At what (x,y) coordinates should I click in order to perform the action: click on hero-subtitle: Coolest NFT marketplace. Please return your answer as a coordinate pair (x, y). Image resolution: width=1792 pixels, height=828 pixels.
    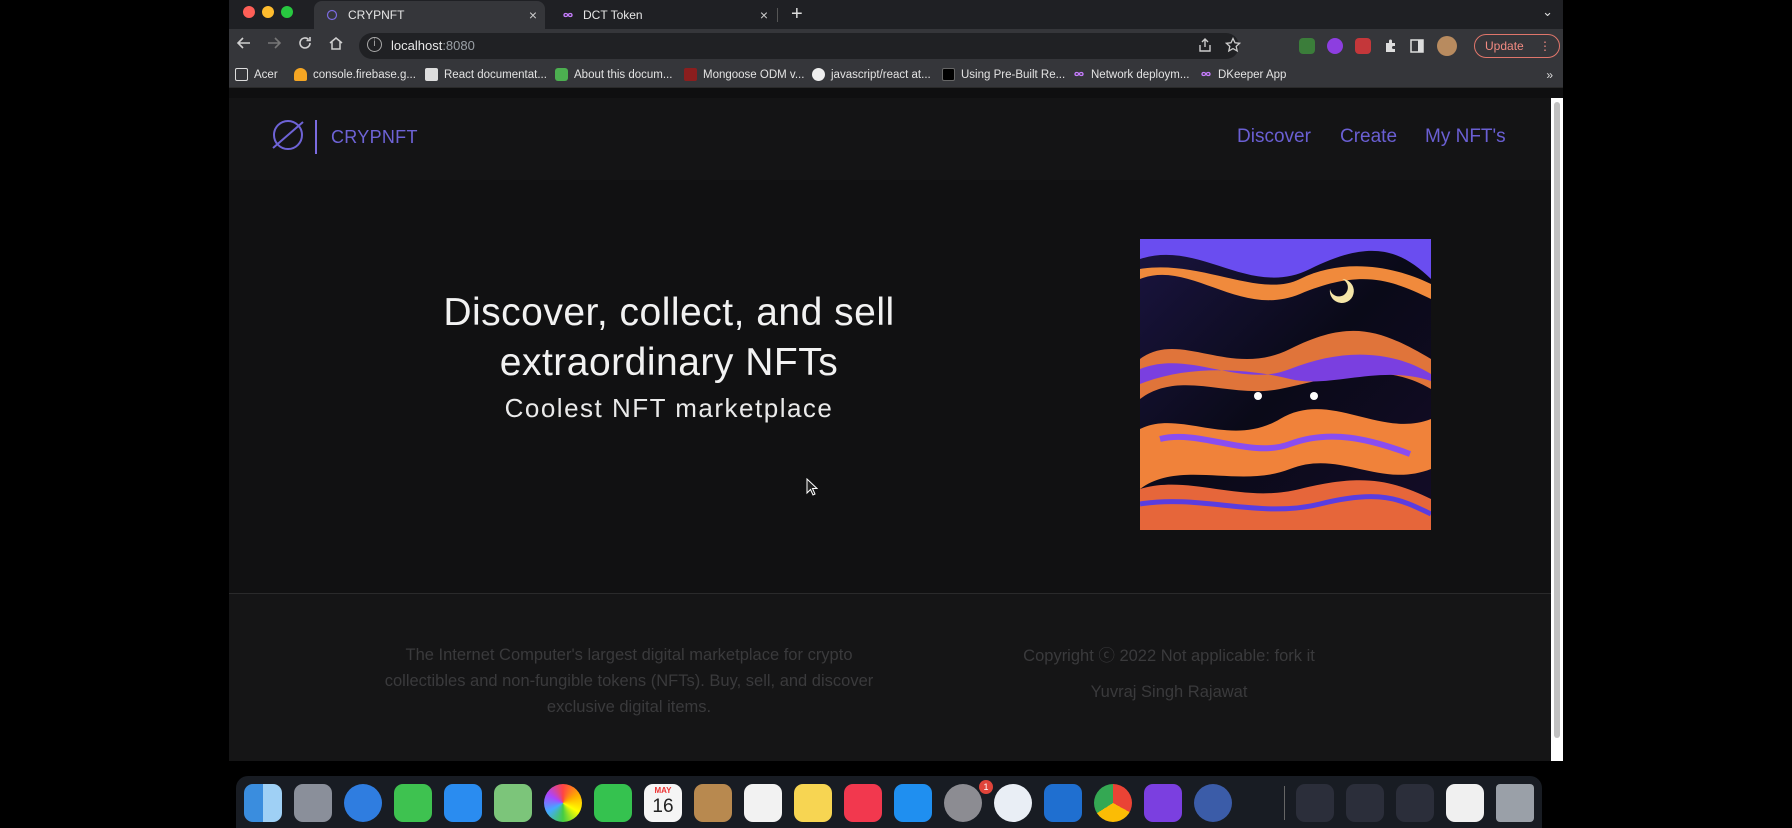
    Looking at the image, I should click on (669, 408).